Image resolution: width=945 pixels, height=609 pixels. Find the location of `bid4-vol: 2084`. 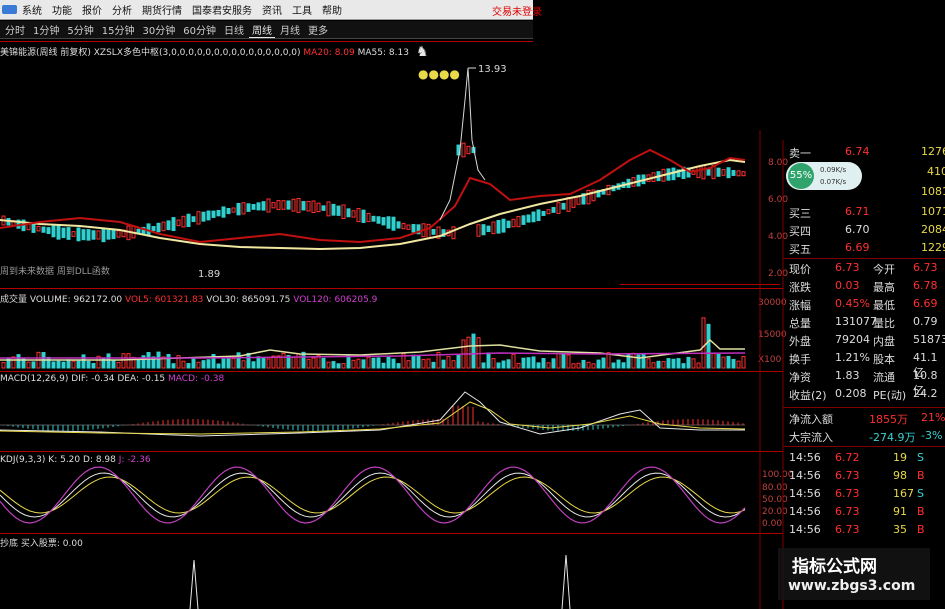

bid4-vol: 2084 is located at coordinates (933, 229).